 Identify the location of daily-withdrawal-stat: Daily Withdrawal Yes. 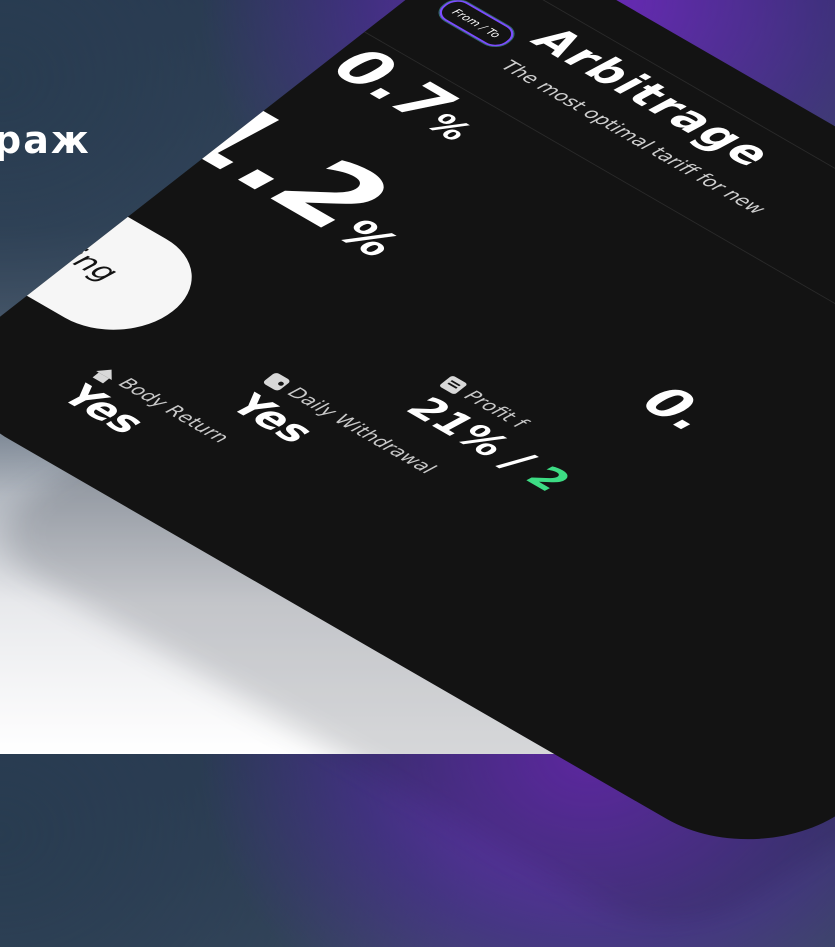
(331, 439).